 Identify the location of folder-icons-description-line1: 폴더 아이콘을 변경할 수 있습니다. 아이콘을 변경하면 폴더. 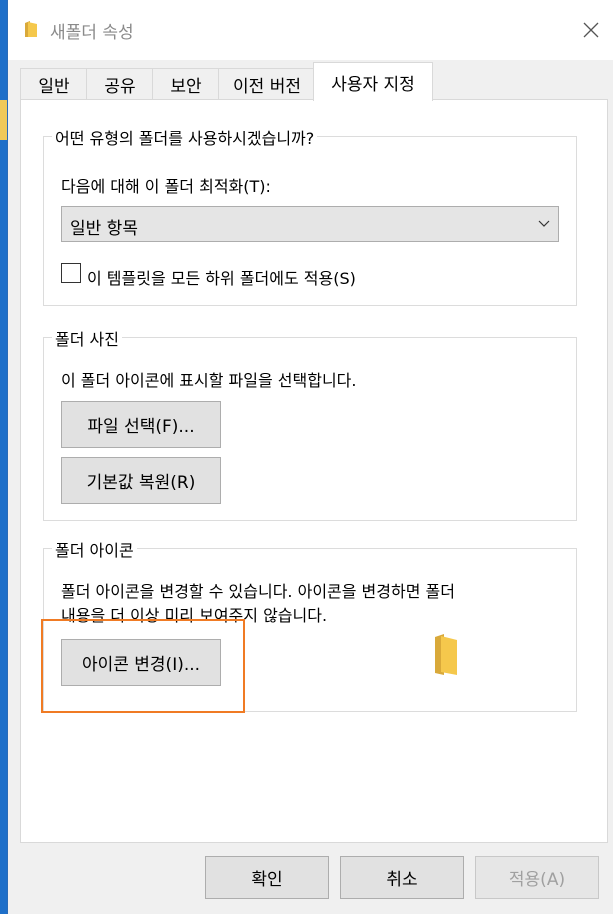
(258, 591).